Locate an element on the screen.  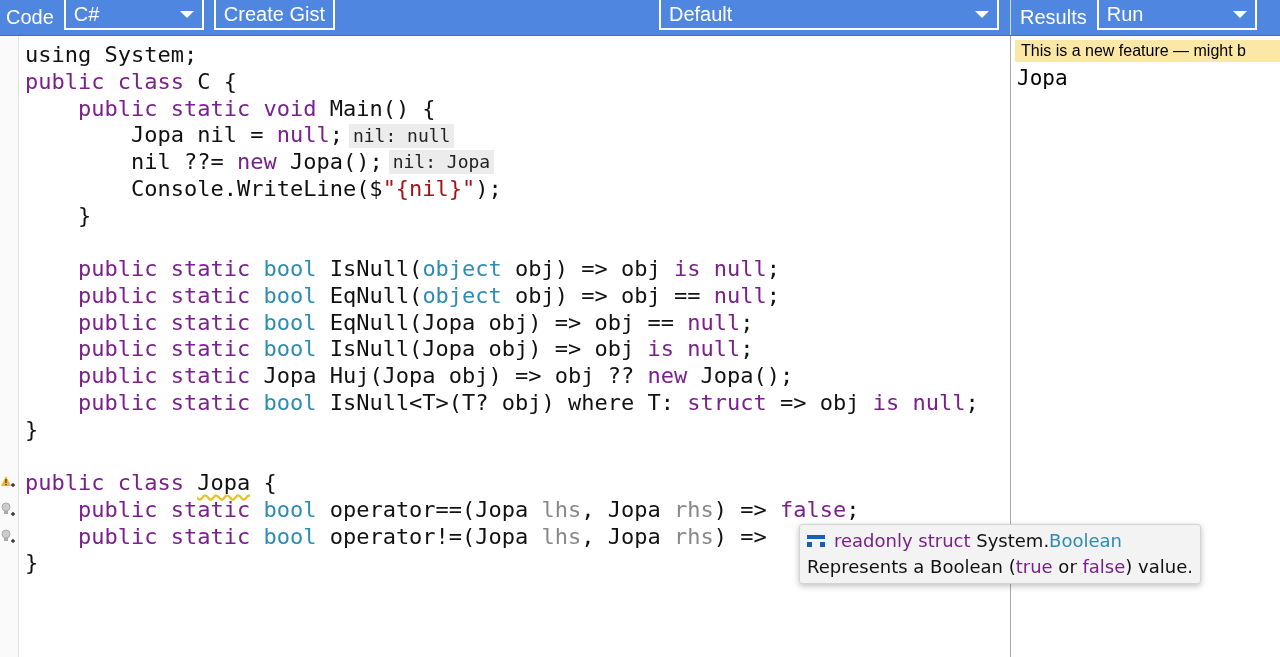
code-text: IsNull( is located at coordinates (375, 269).